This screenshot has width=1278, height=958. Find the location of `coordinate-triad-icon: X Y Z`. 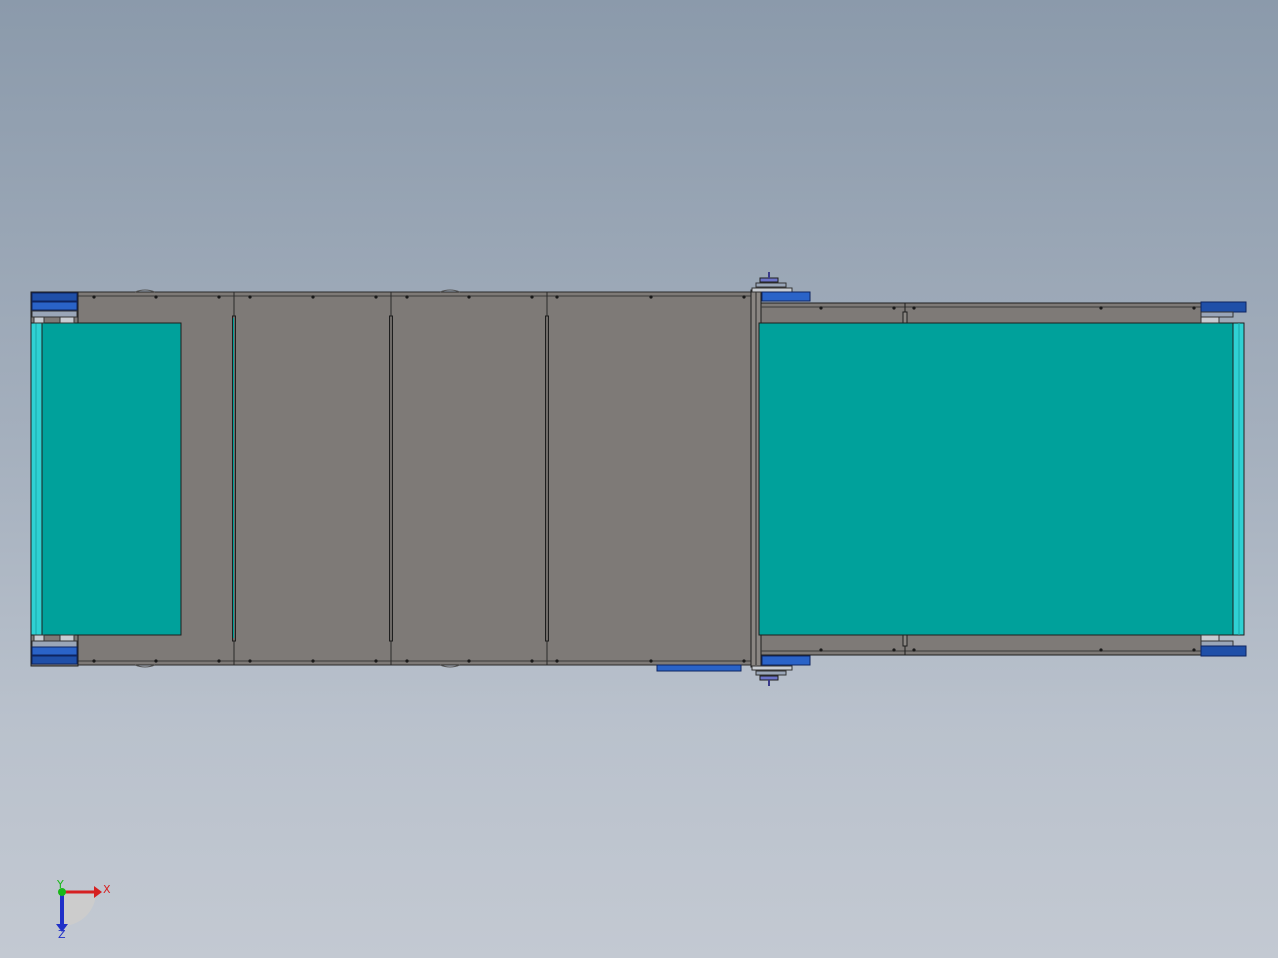

coordinate-triad-icon: X Y Z is located at coordinates (83, 909).